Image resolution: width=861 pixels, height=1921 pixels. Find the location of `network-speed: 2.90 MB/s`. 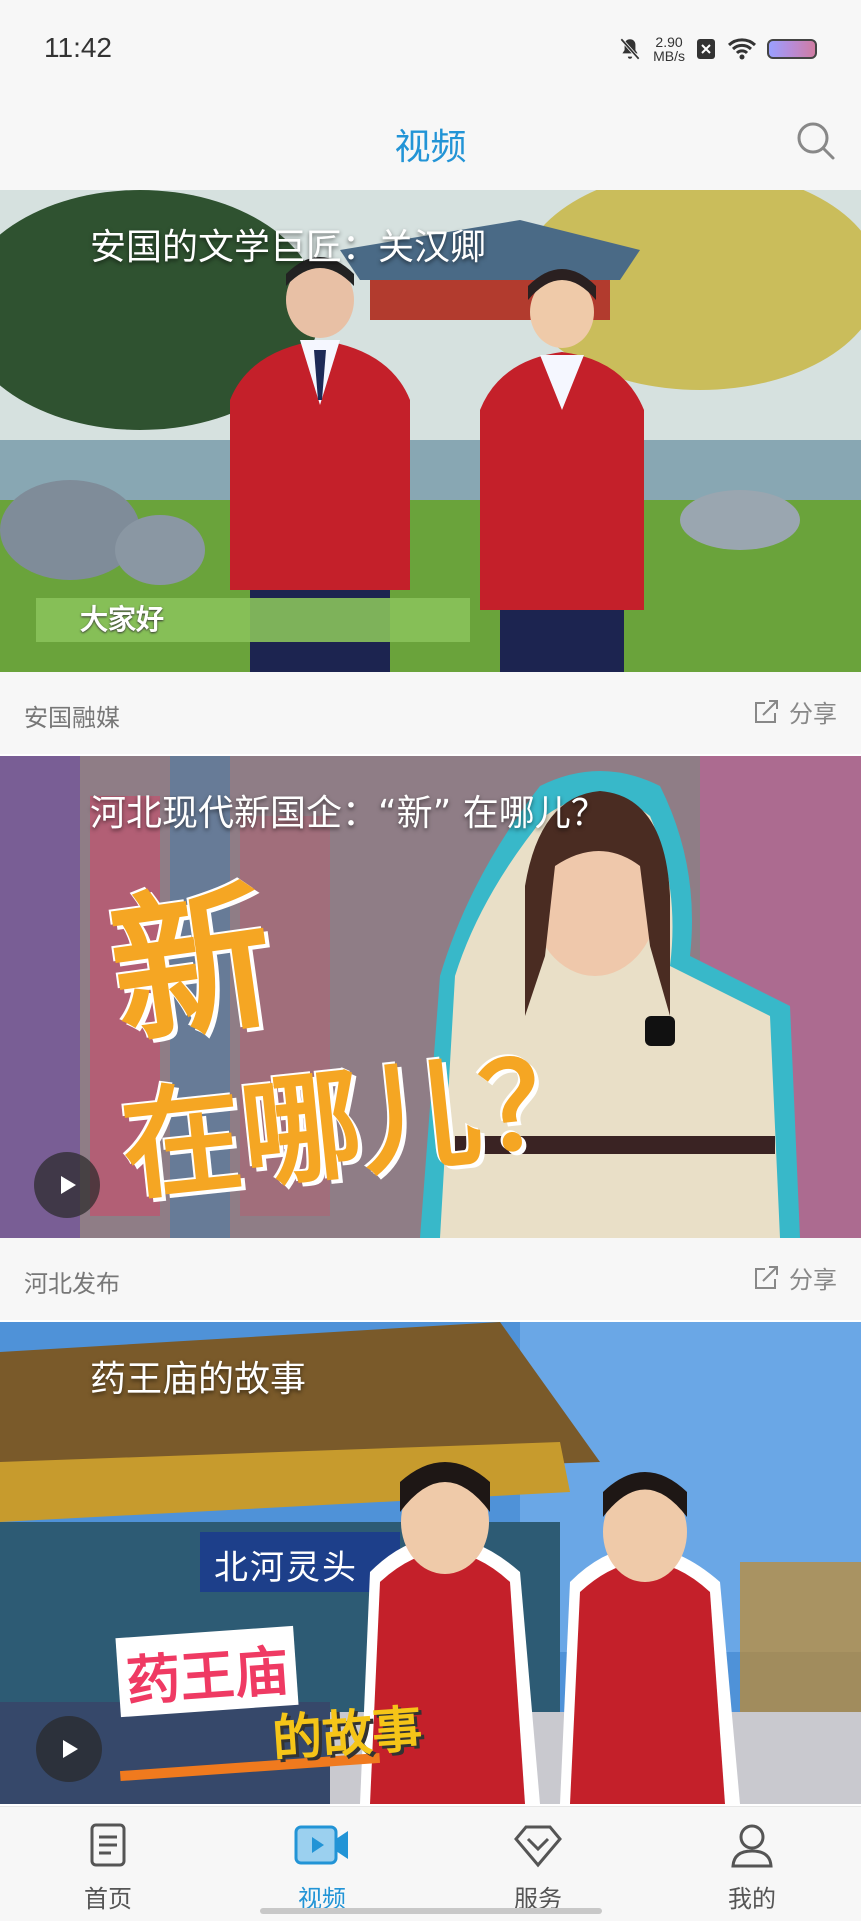

network-speed: 2.90 MB/s is located at coordinates (669, 49).